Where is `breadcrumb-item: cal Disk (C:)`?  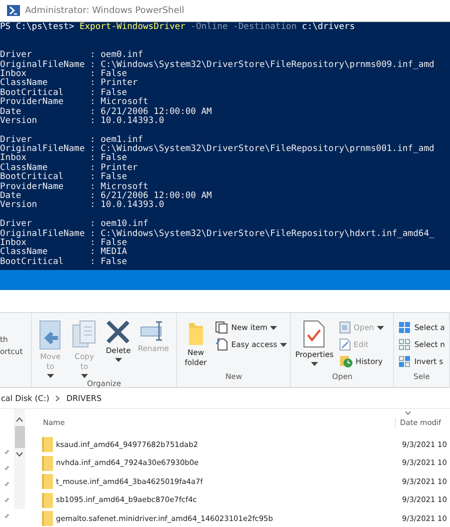
breadcrumb-item: cal Disk (C:) is located at coordinates (25, 398).